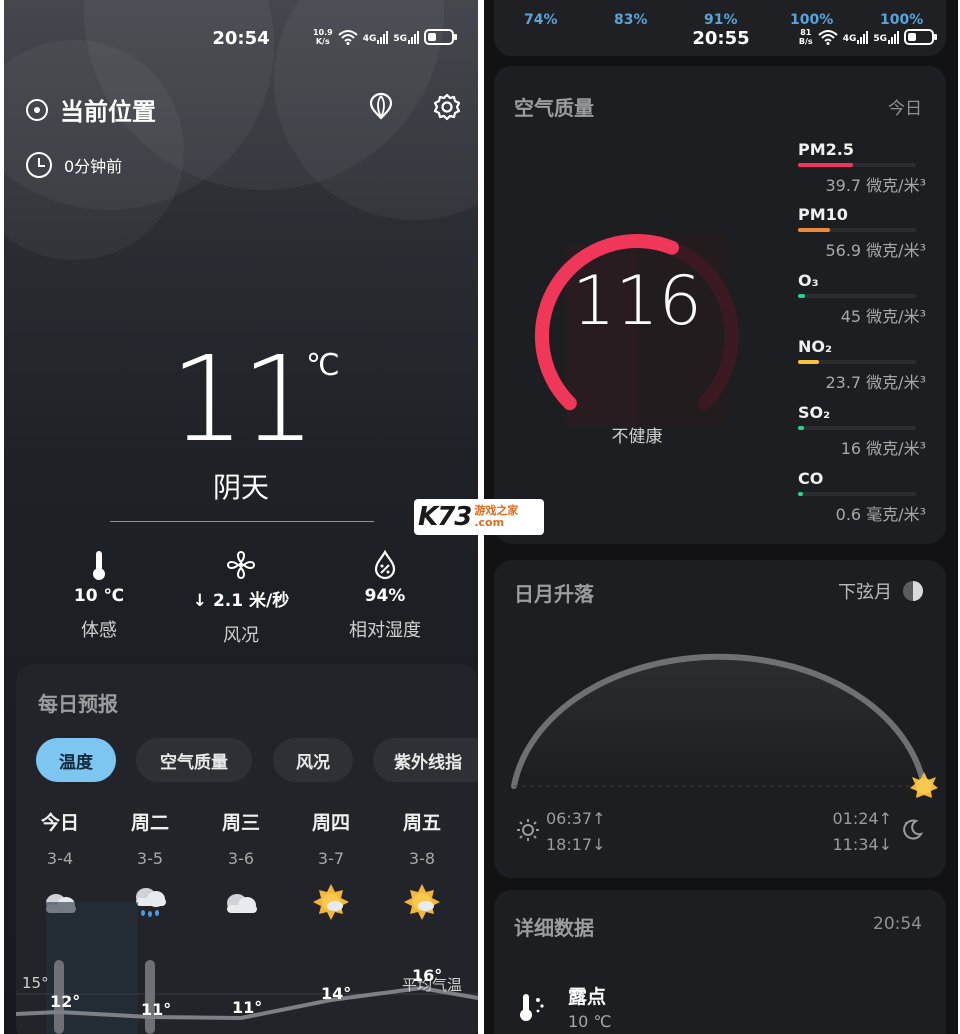 This screenshot has width=960, height=1034. Describe the element at coordinates (421, 823) in the screenshot. I see `day-name: 周五` at that location.